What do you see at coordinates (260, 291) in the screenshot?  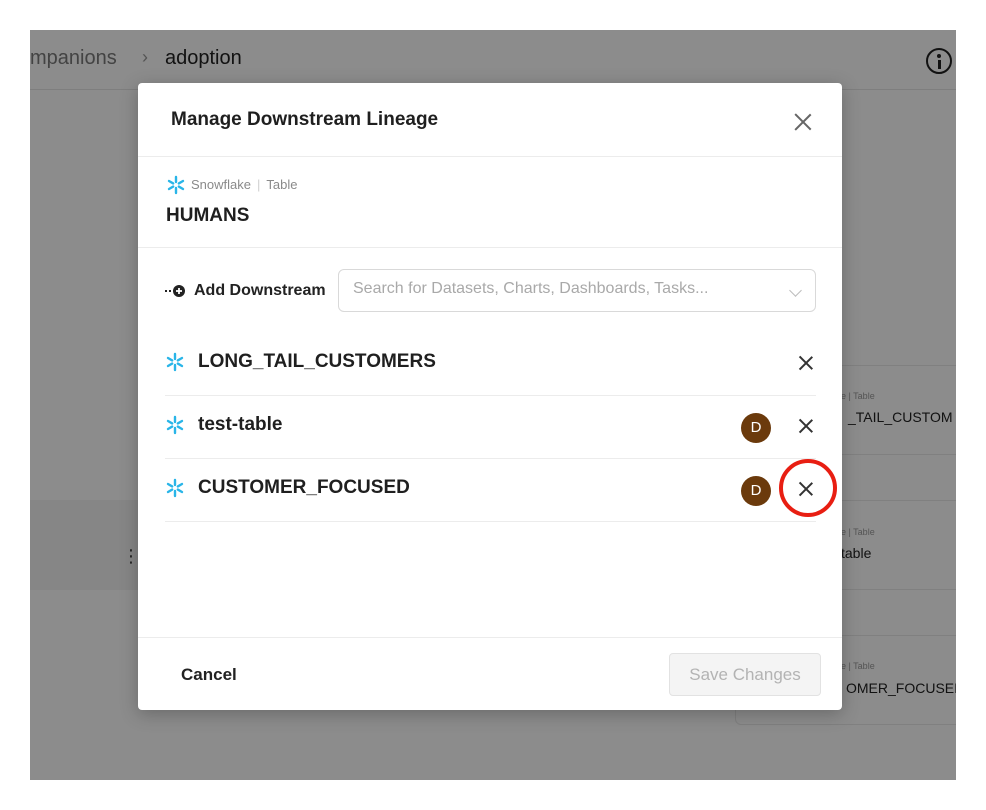 I see `add-downstream-label: Add Downstream` at bounding box center [260, 291].